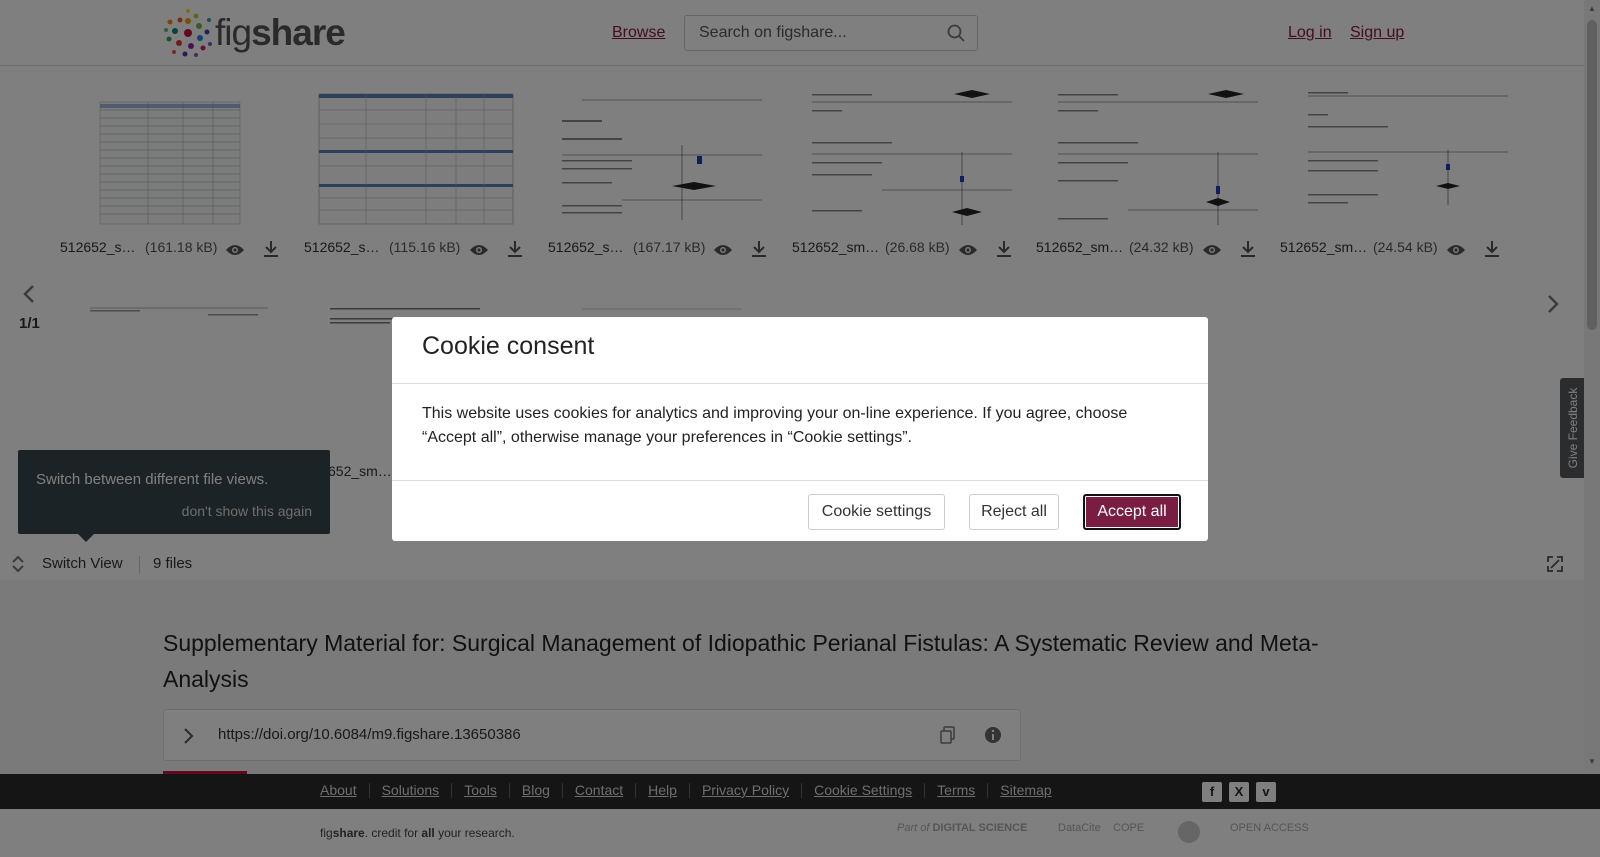  What do you see at coordinates (247, 511) in the screenshot?
I see `dont-show-again-link: don't show this again` at bounding box center [247, 511].